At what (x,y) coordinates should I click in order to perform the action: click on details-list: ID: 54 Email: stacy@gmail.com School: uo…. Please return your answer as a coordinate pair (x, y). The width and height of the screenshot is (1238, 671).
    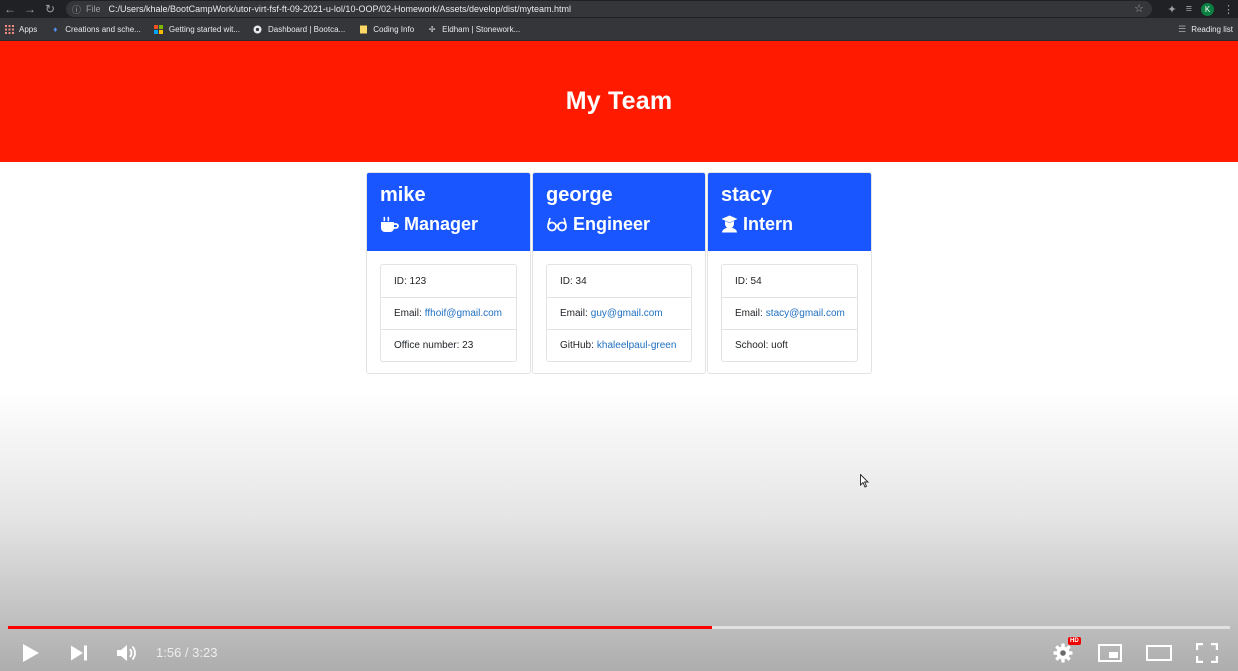
    Looking at the image, I should click on (789, 313).